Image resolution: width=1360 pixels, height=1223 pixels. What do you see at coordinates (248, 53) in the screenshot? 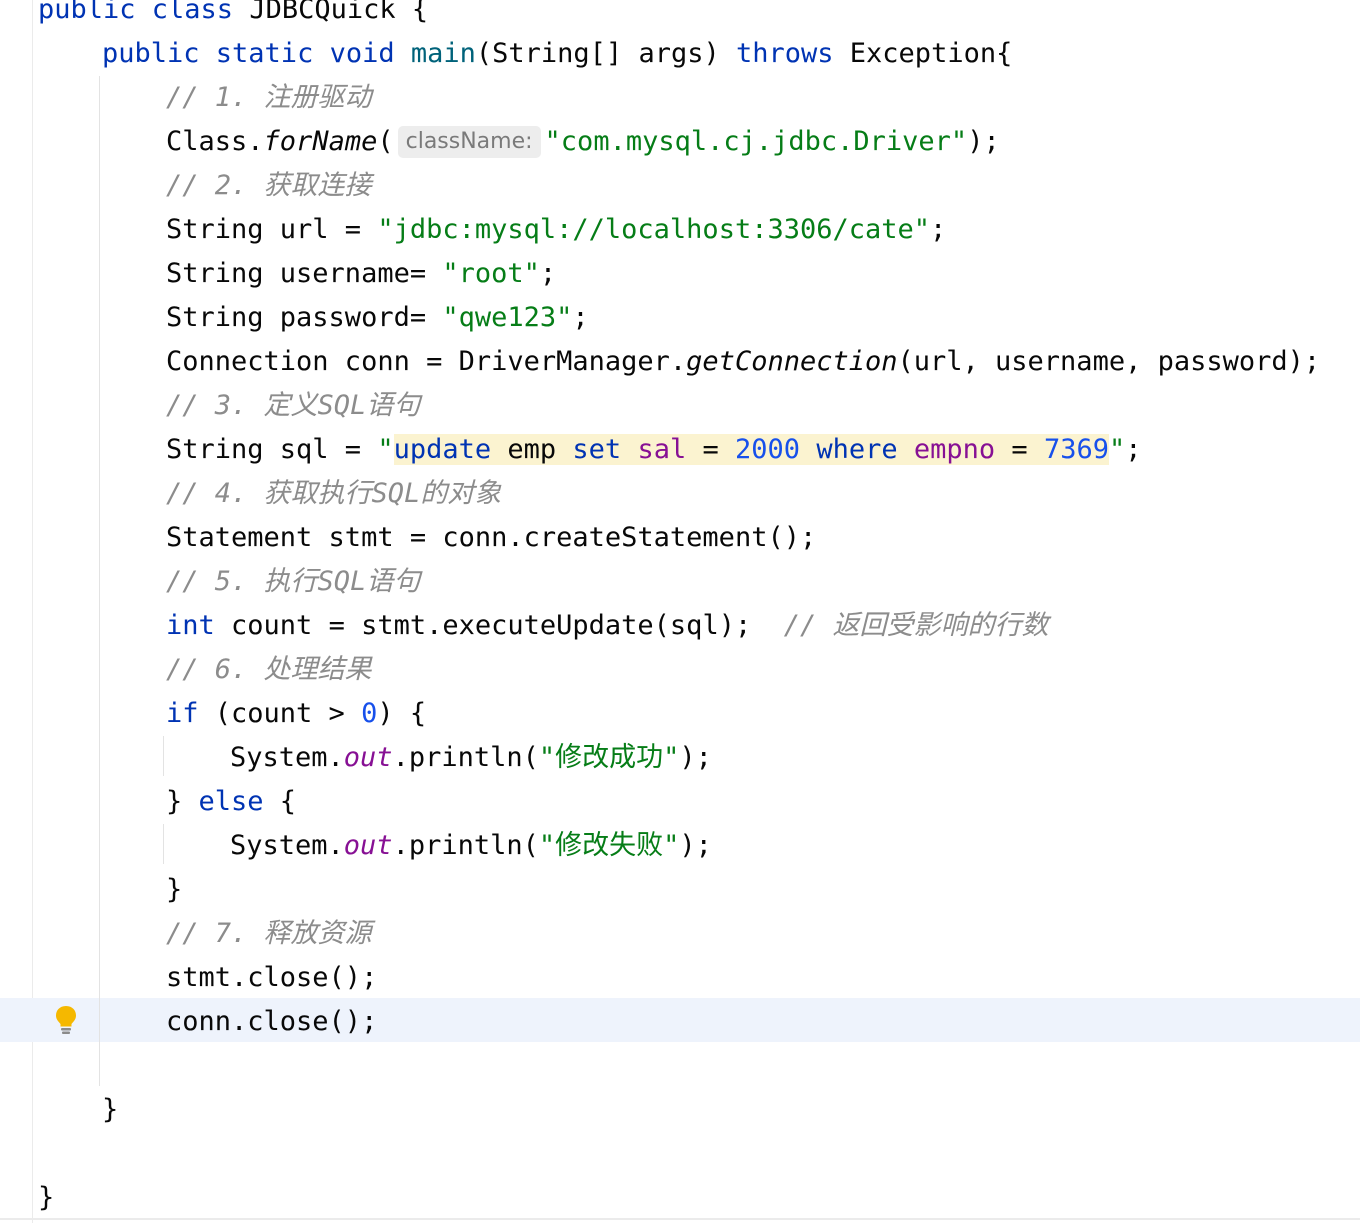
I see `keyword: public static void` at bounding box center [248, 53].